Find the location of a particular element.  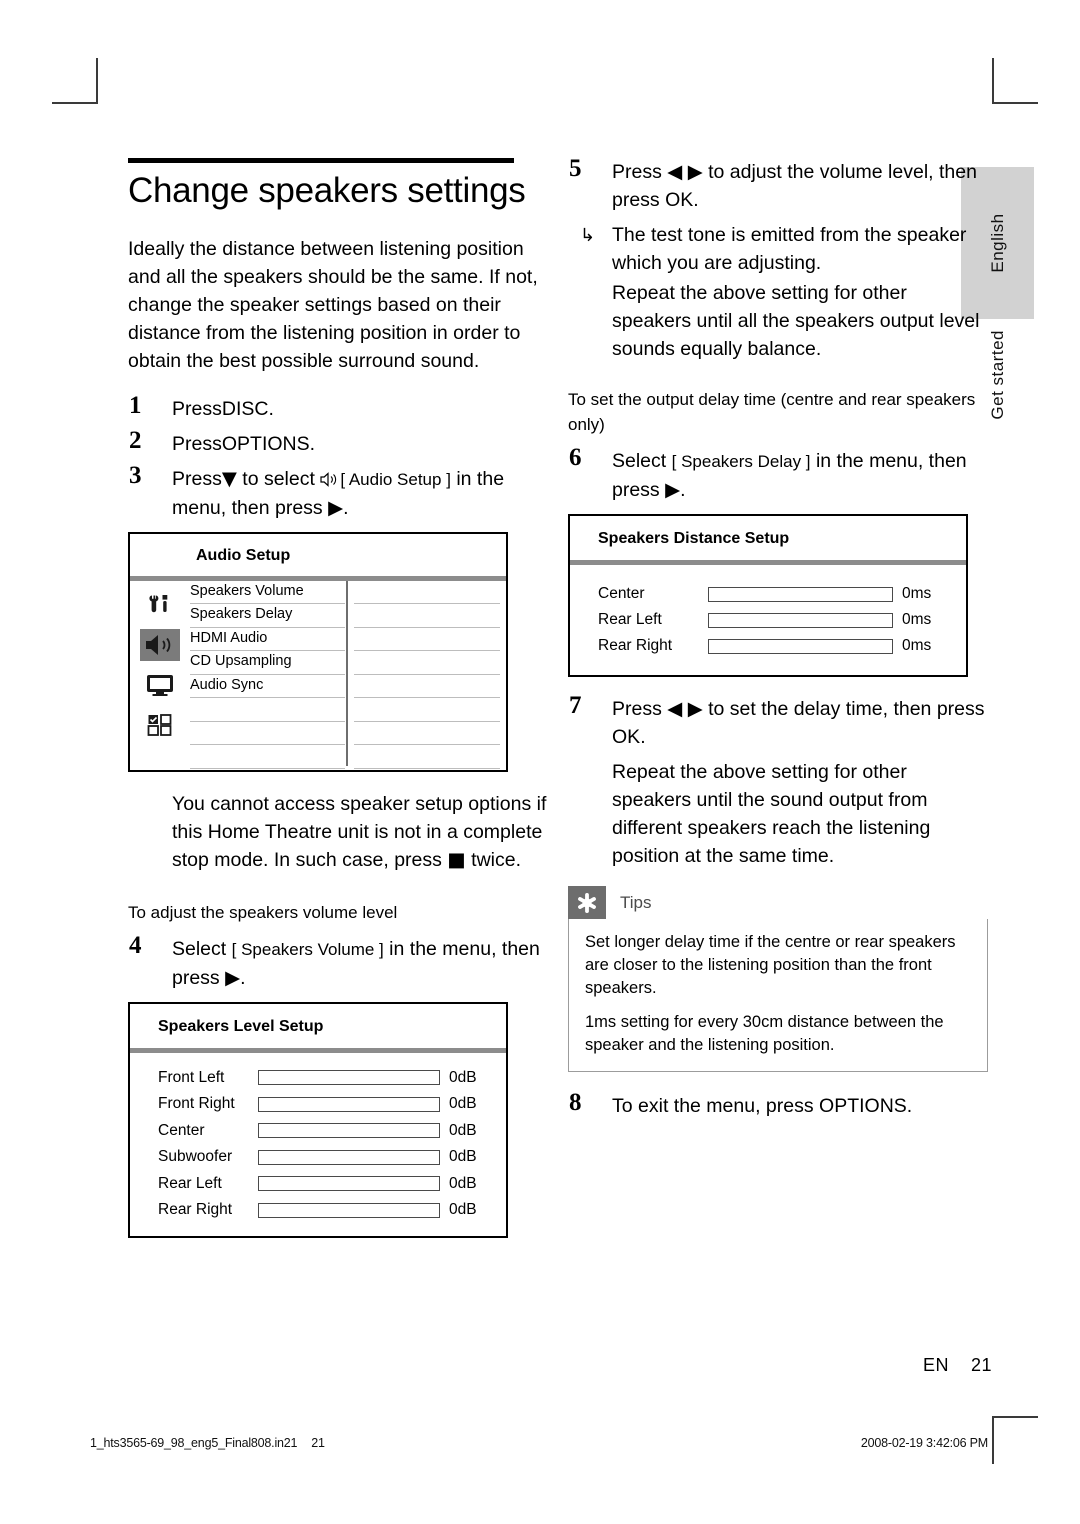

distance-row-center: Center 0ms is located at coordinates (768, 594).